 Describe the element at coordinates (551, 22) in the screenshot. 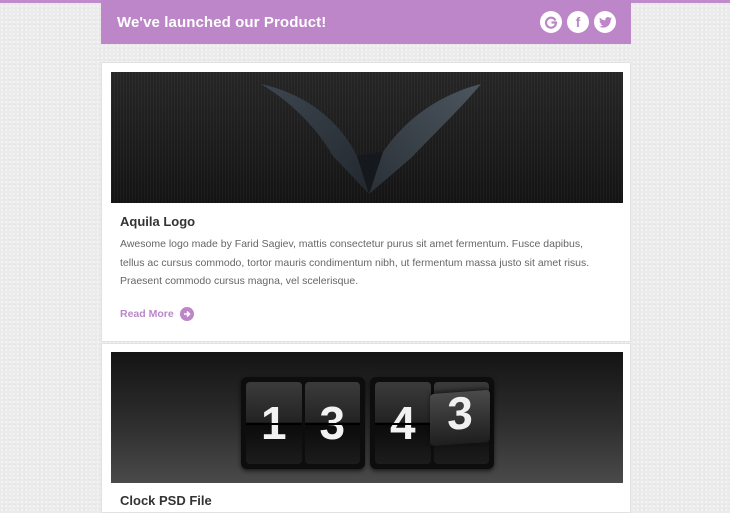

I see `google-icon` at that location.